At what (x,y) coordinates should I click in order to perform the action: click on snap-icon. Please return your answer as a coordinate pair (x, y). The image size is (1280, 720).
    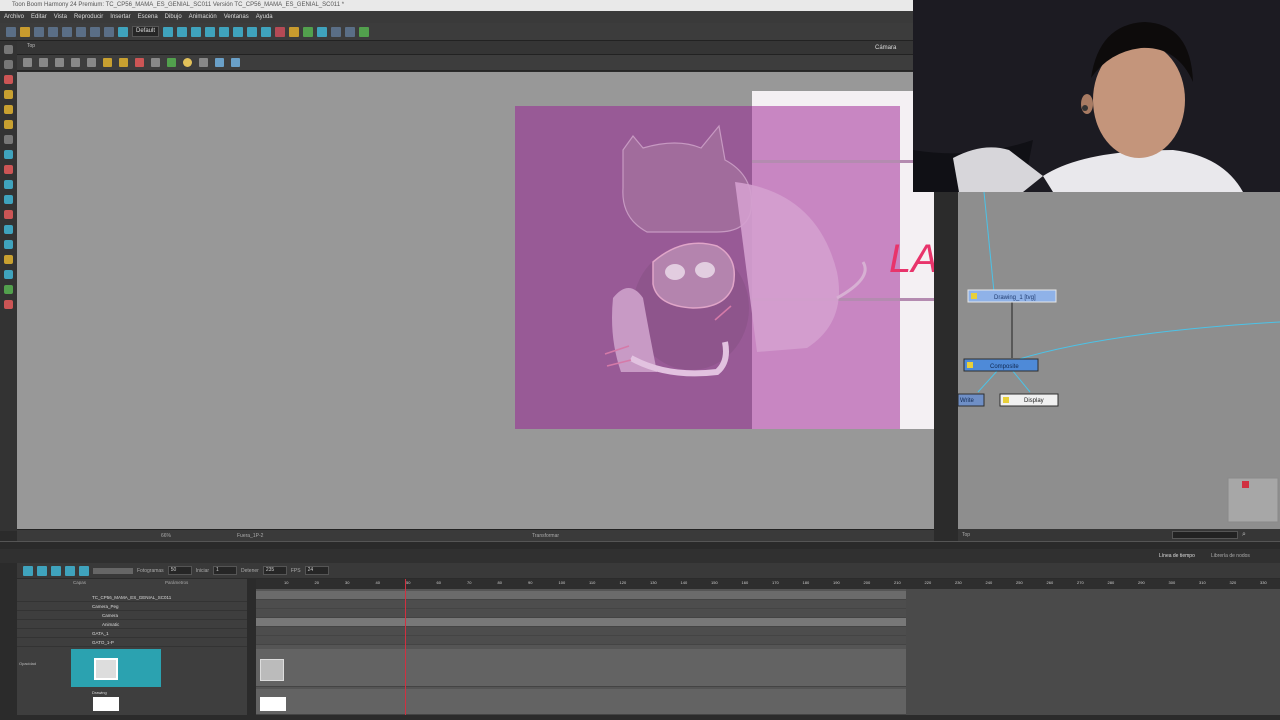
    Looking at the image, I should click on (75, 62).